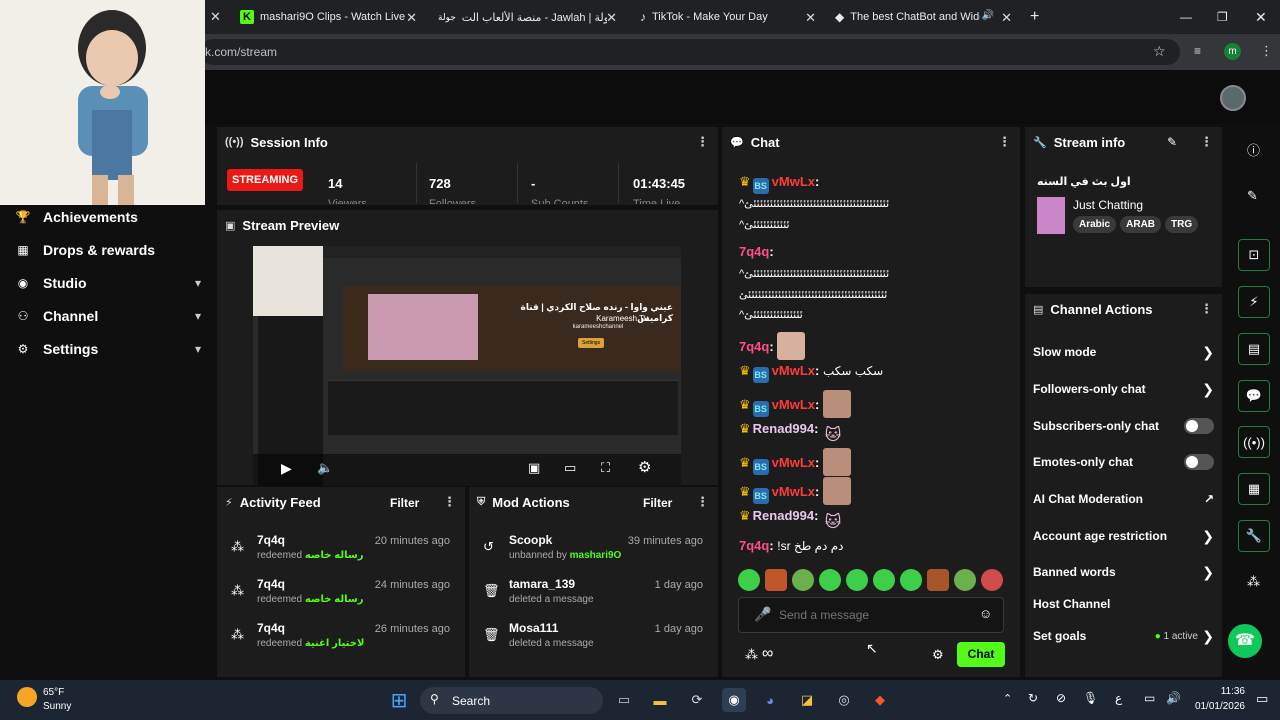 This screenshot has width=1280, height=720. I want to click on browser-tab-kick: K mashari9O Clips - Watch Live o ✕, so click(327, 17).